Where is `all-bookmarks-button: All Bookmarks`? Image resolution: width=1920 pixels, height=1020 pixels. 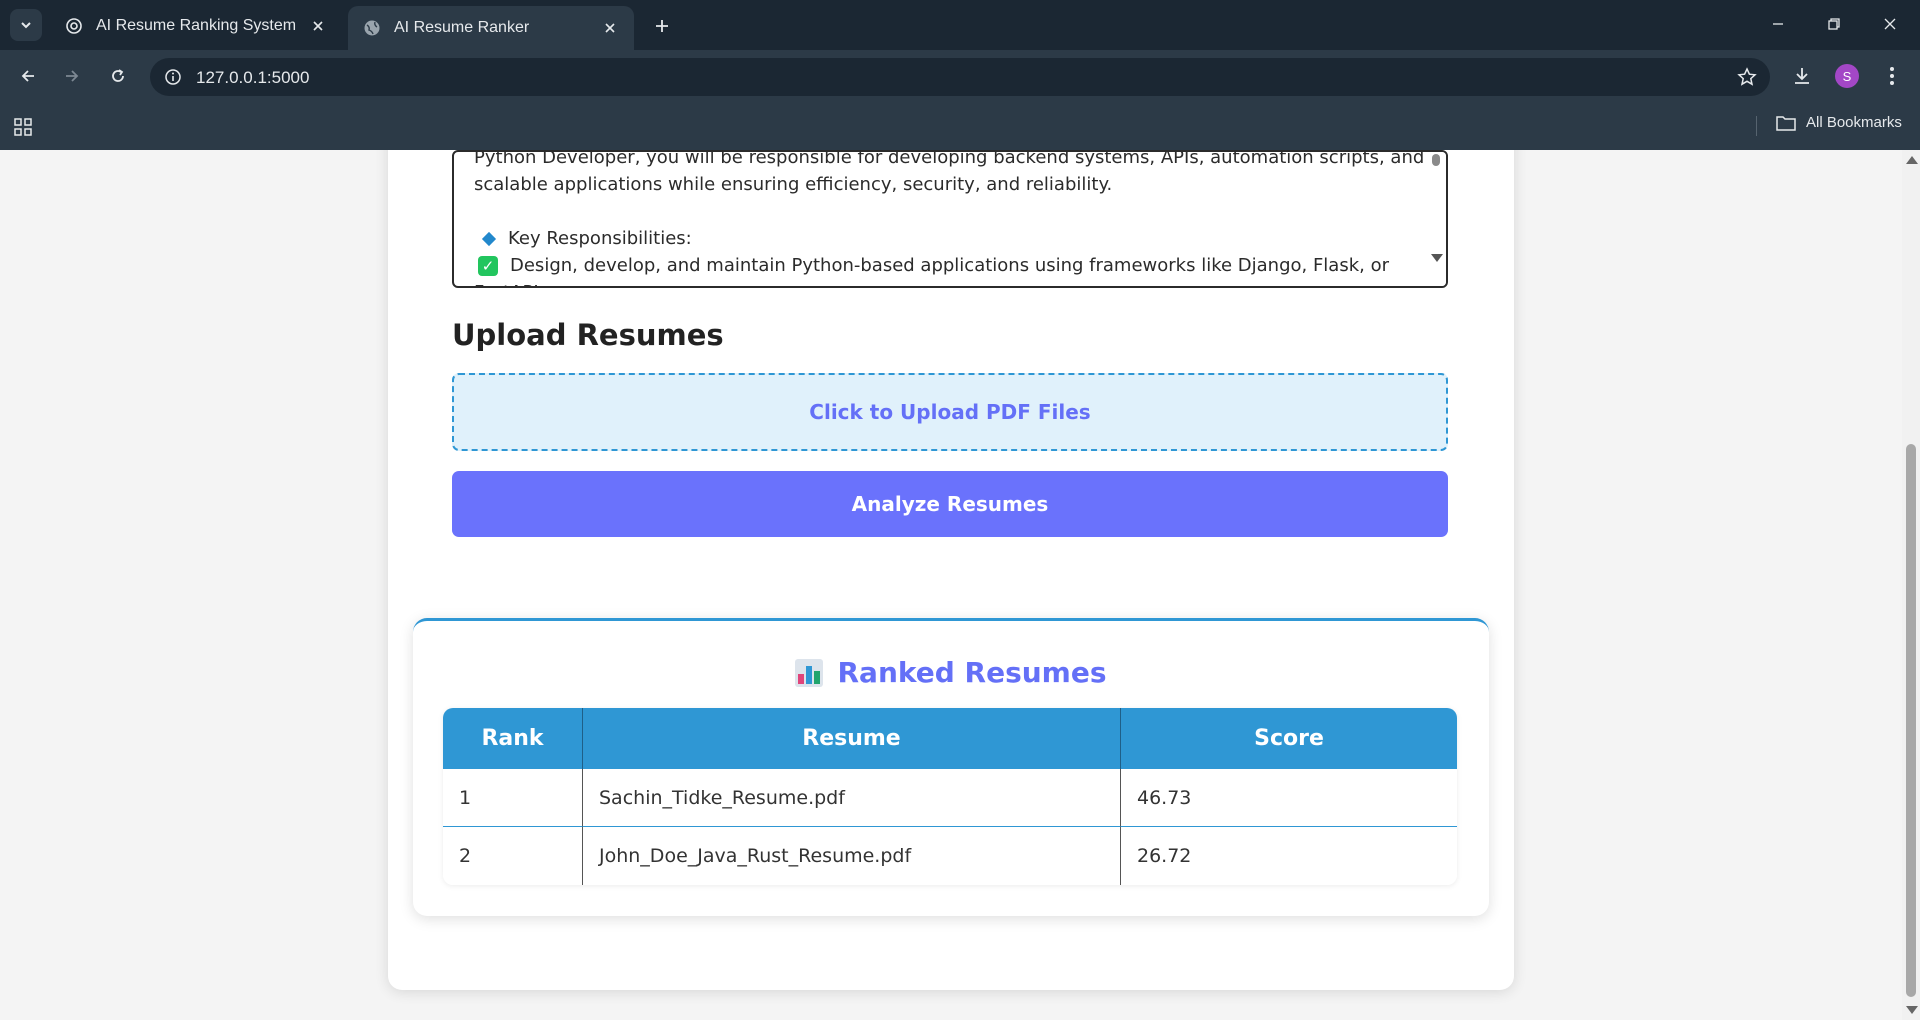 all-bookmarks-button: All Bookmarks is located at coordinates (1839, 122).